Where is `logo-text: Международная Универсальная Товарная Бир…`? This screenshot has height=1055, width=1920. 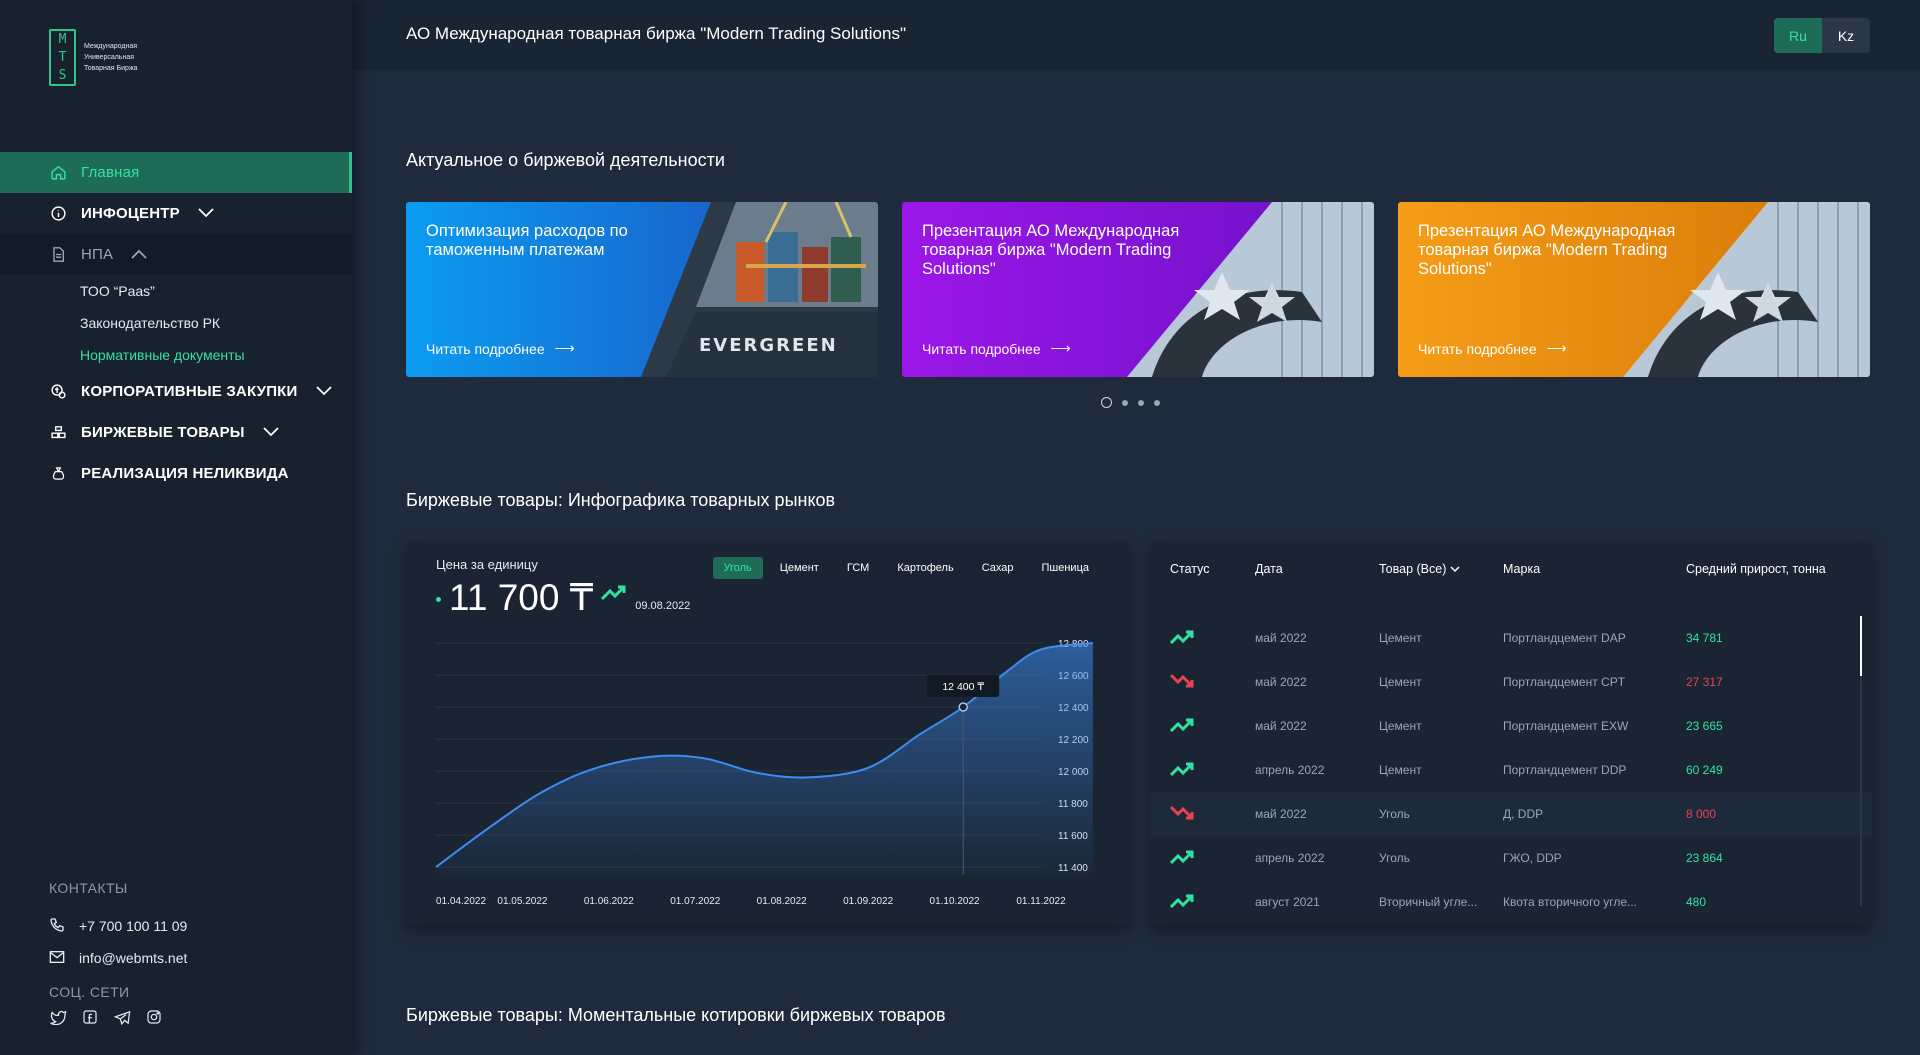
logo-text: Международная Универсальная Товарная Бир… is located at coordinates (111, 57).